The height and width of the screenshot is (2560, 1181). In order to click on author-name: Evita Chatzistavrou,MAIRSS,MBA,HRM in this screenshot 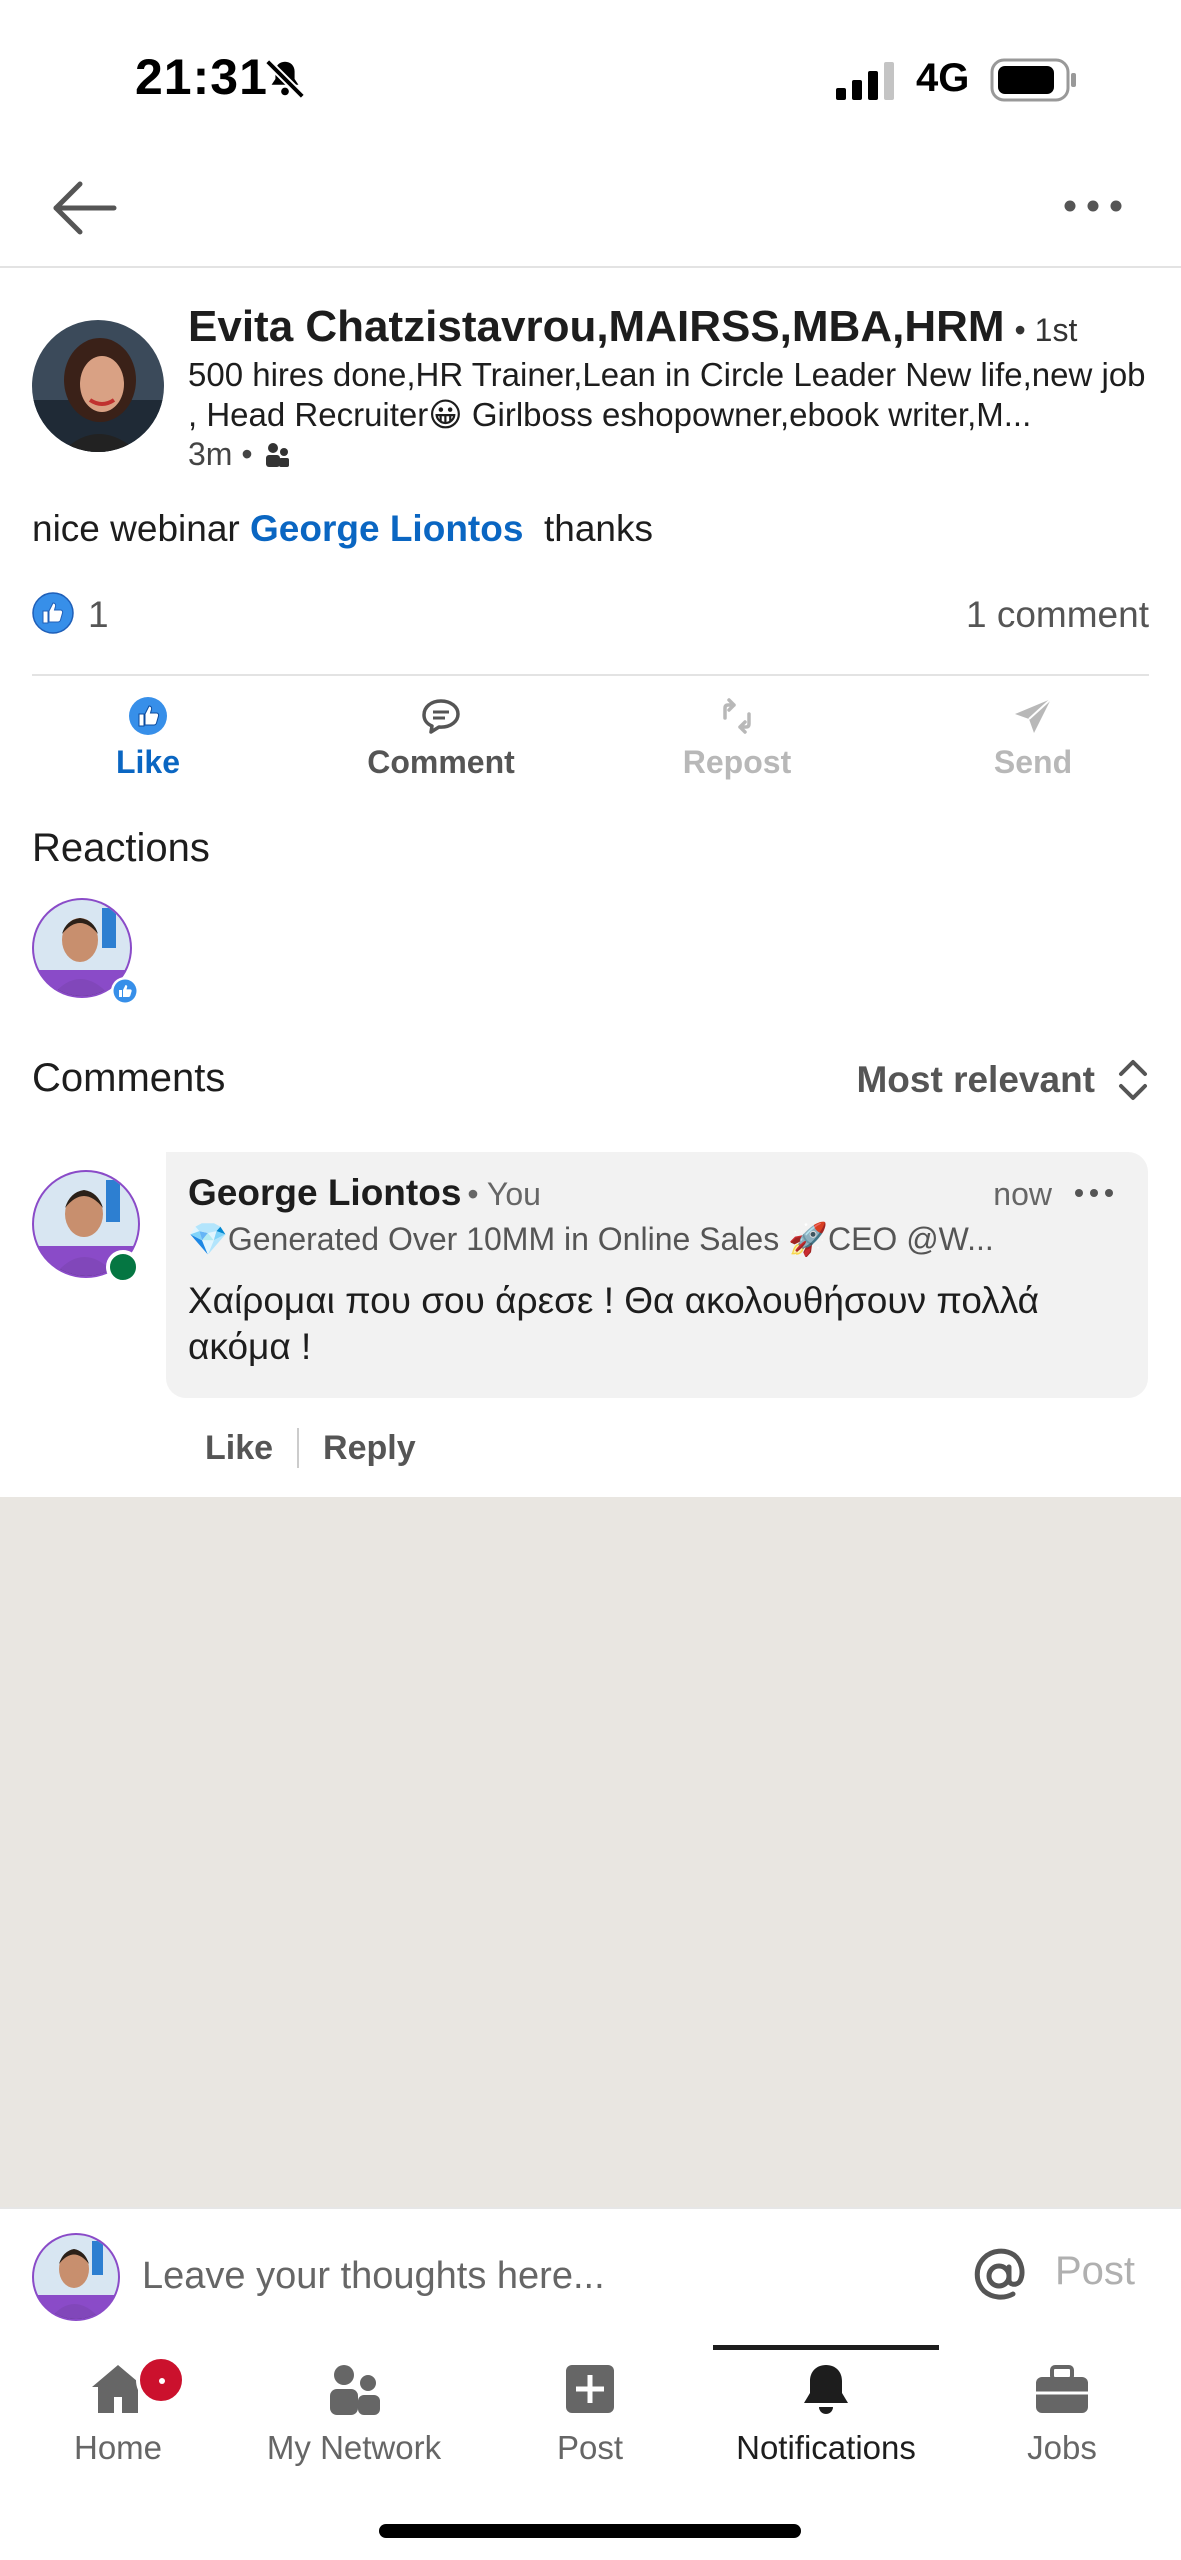, I will do `click(596, 326)`.